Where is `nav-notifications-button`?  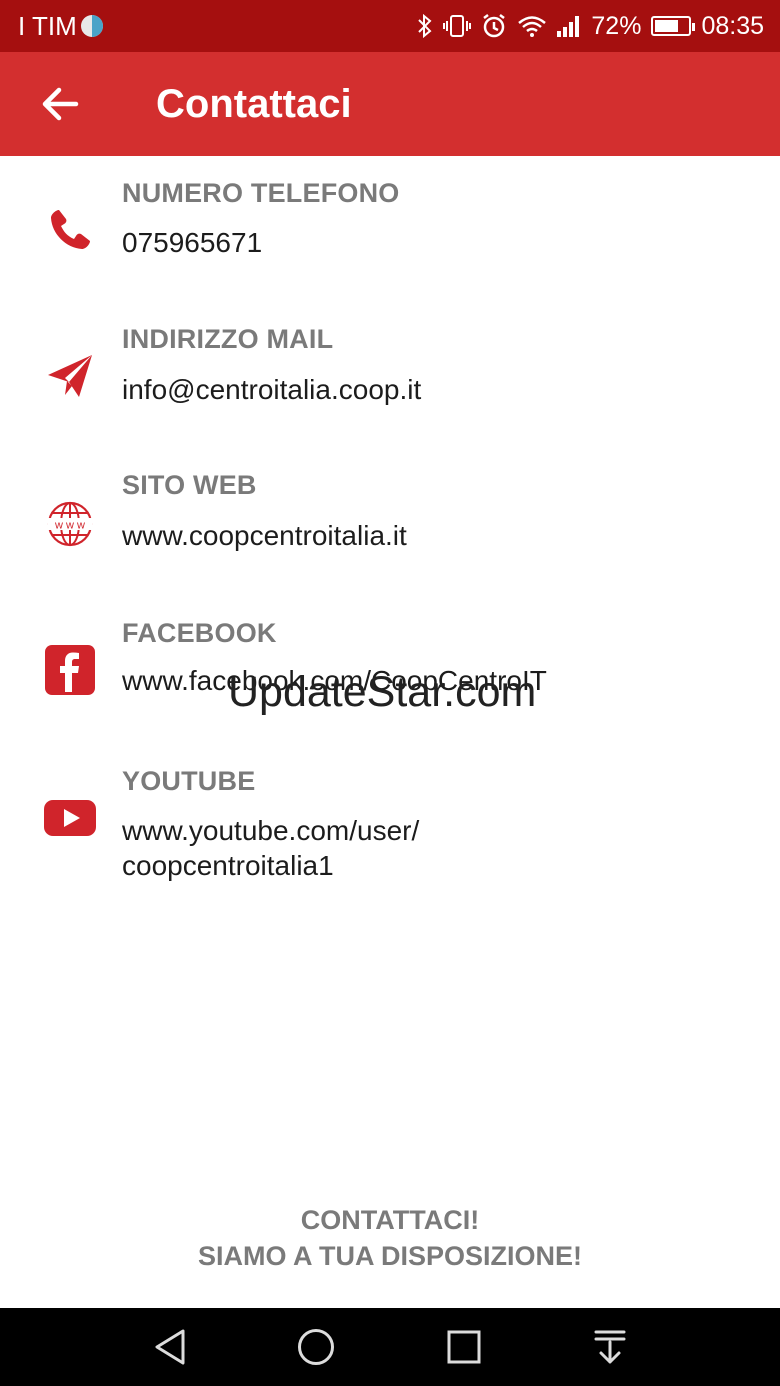
nav-notifications-button is located at coordinates (610, 1347).